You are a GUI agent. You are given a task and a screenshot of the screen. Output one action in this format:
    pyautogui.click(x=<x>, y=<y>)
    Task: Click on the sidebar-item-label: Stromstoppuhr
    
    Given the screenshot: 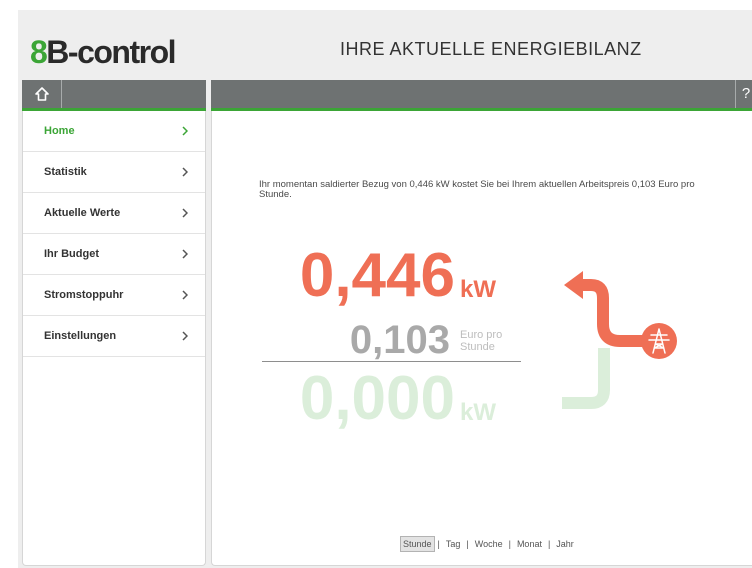 What is the action you would take?
    pyautogui.click(x=84, y=295)
    